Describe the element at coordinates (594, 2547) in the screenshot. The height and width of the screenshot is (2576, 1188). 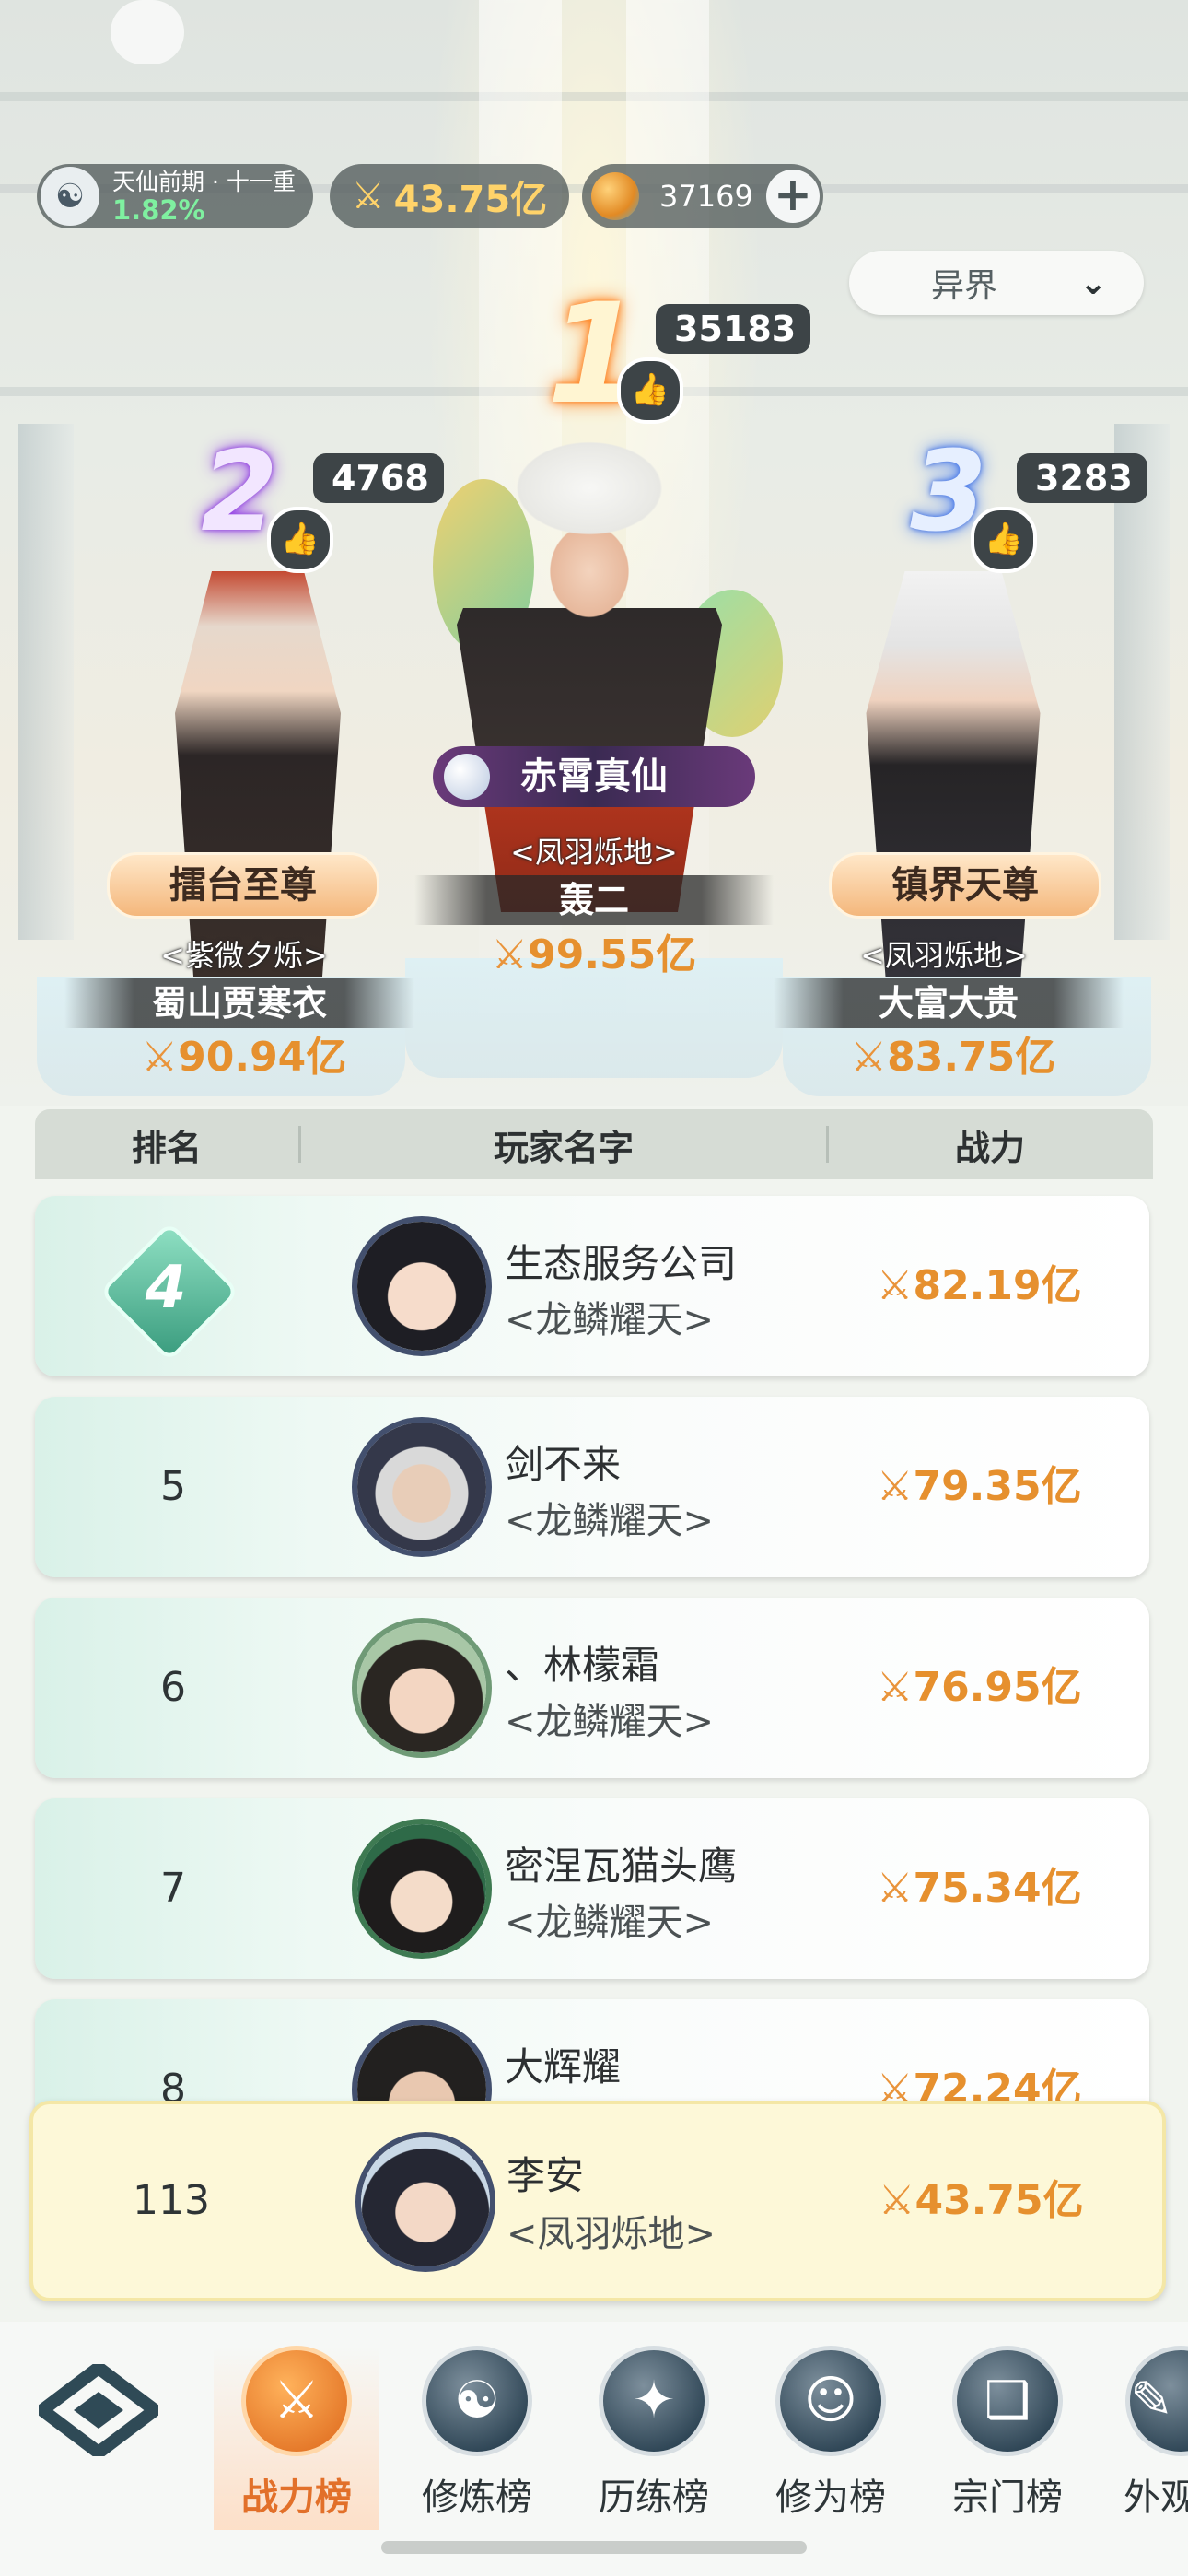
I see `home-indicator` at that location.